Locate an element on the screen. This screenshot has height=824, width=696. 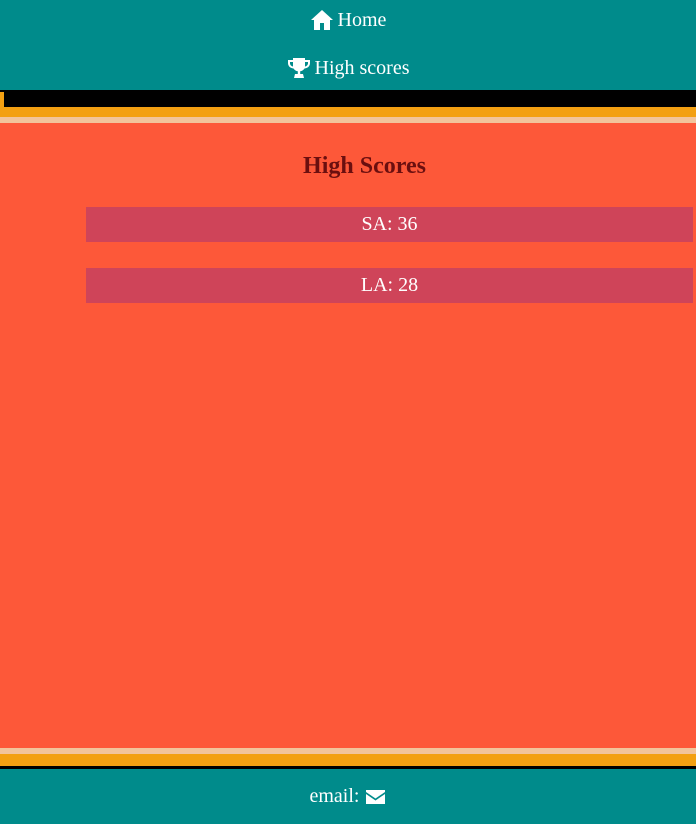
nav-item-high-scores: High scores is located at coordinates (348, 68).